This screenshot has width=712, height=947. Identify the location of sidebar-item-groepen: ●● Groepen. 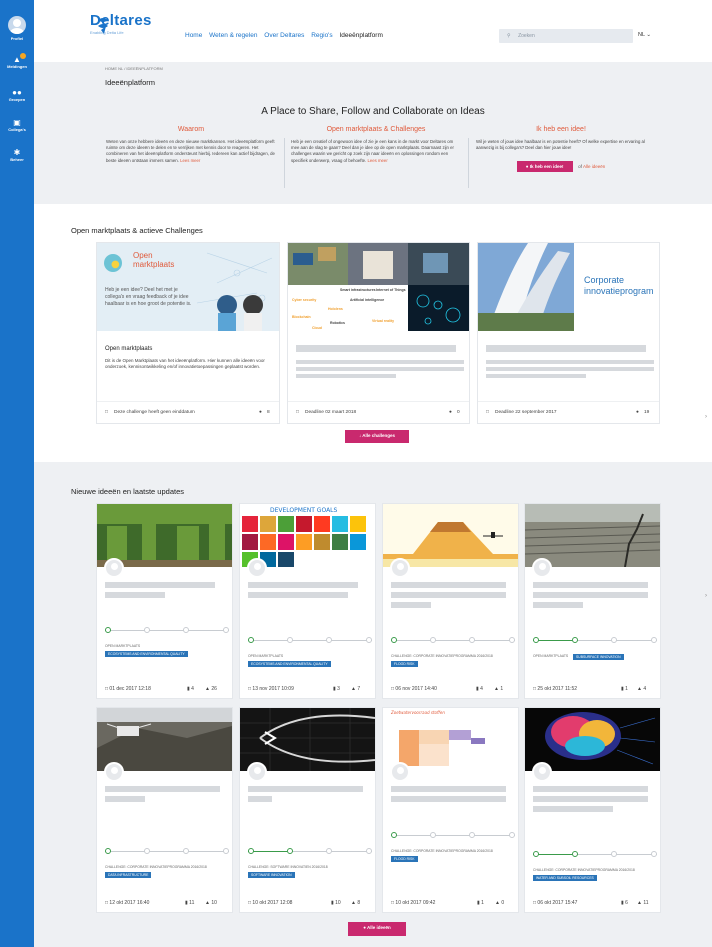
(17, 95).